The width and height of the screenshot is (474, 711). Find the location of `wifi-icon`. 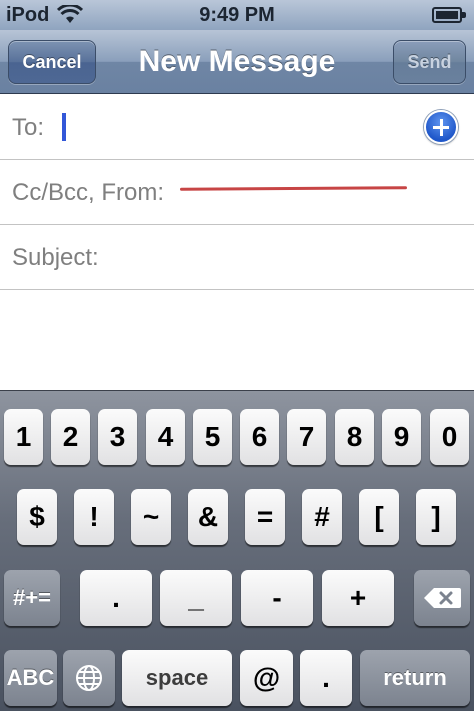

wifi-icon is located at coordinates (70, 14).